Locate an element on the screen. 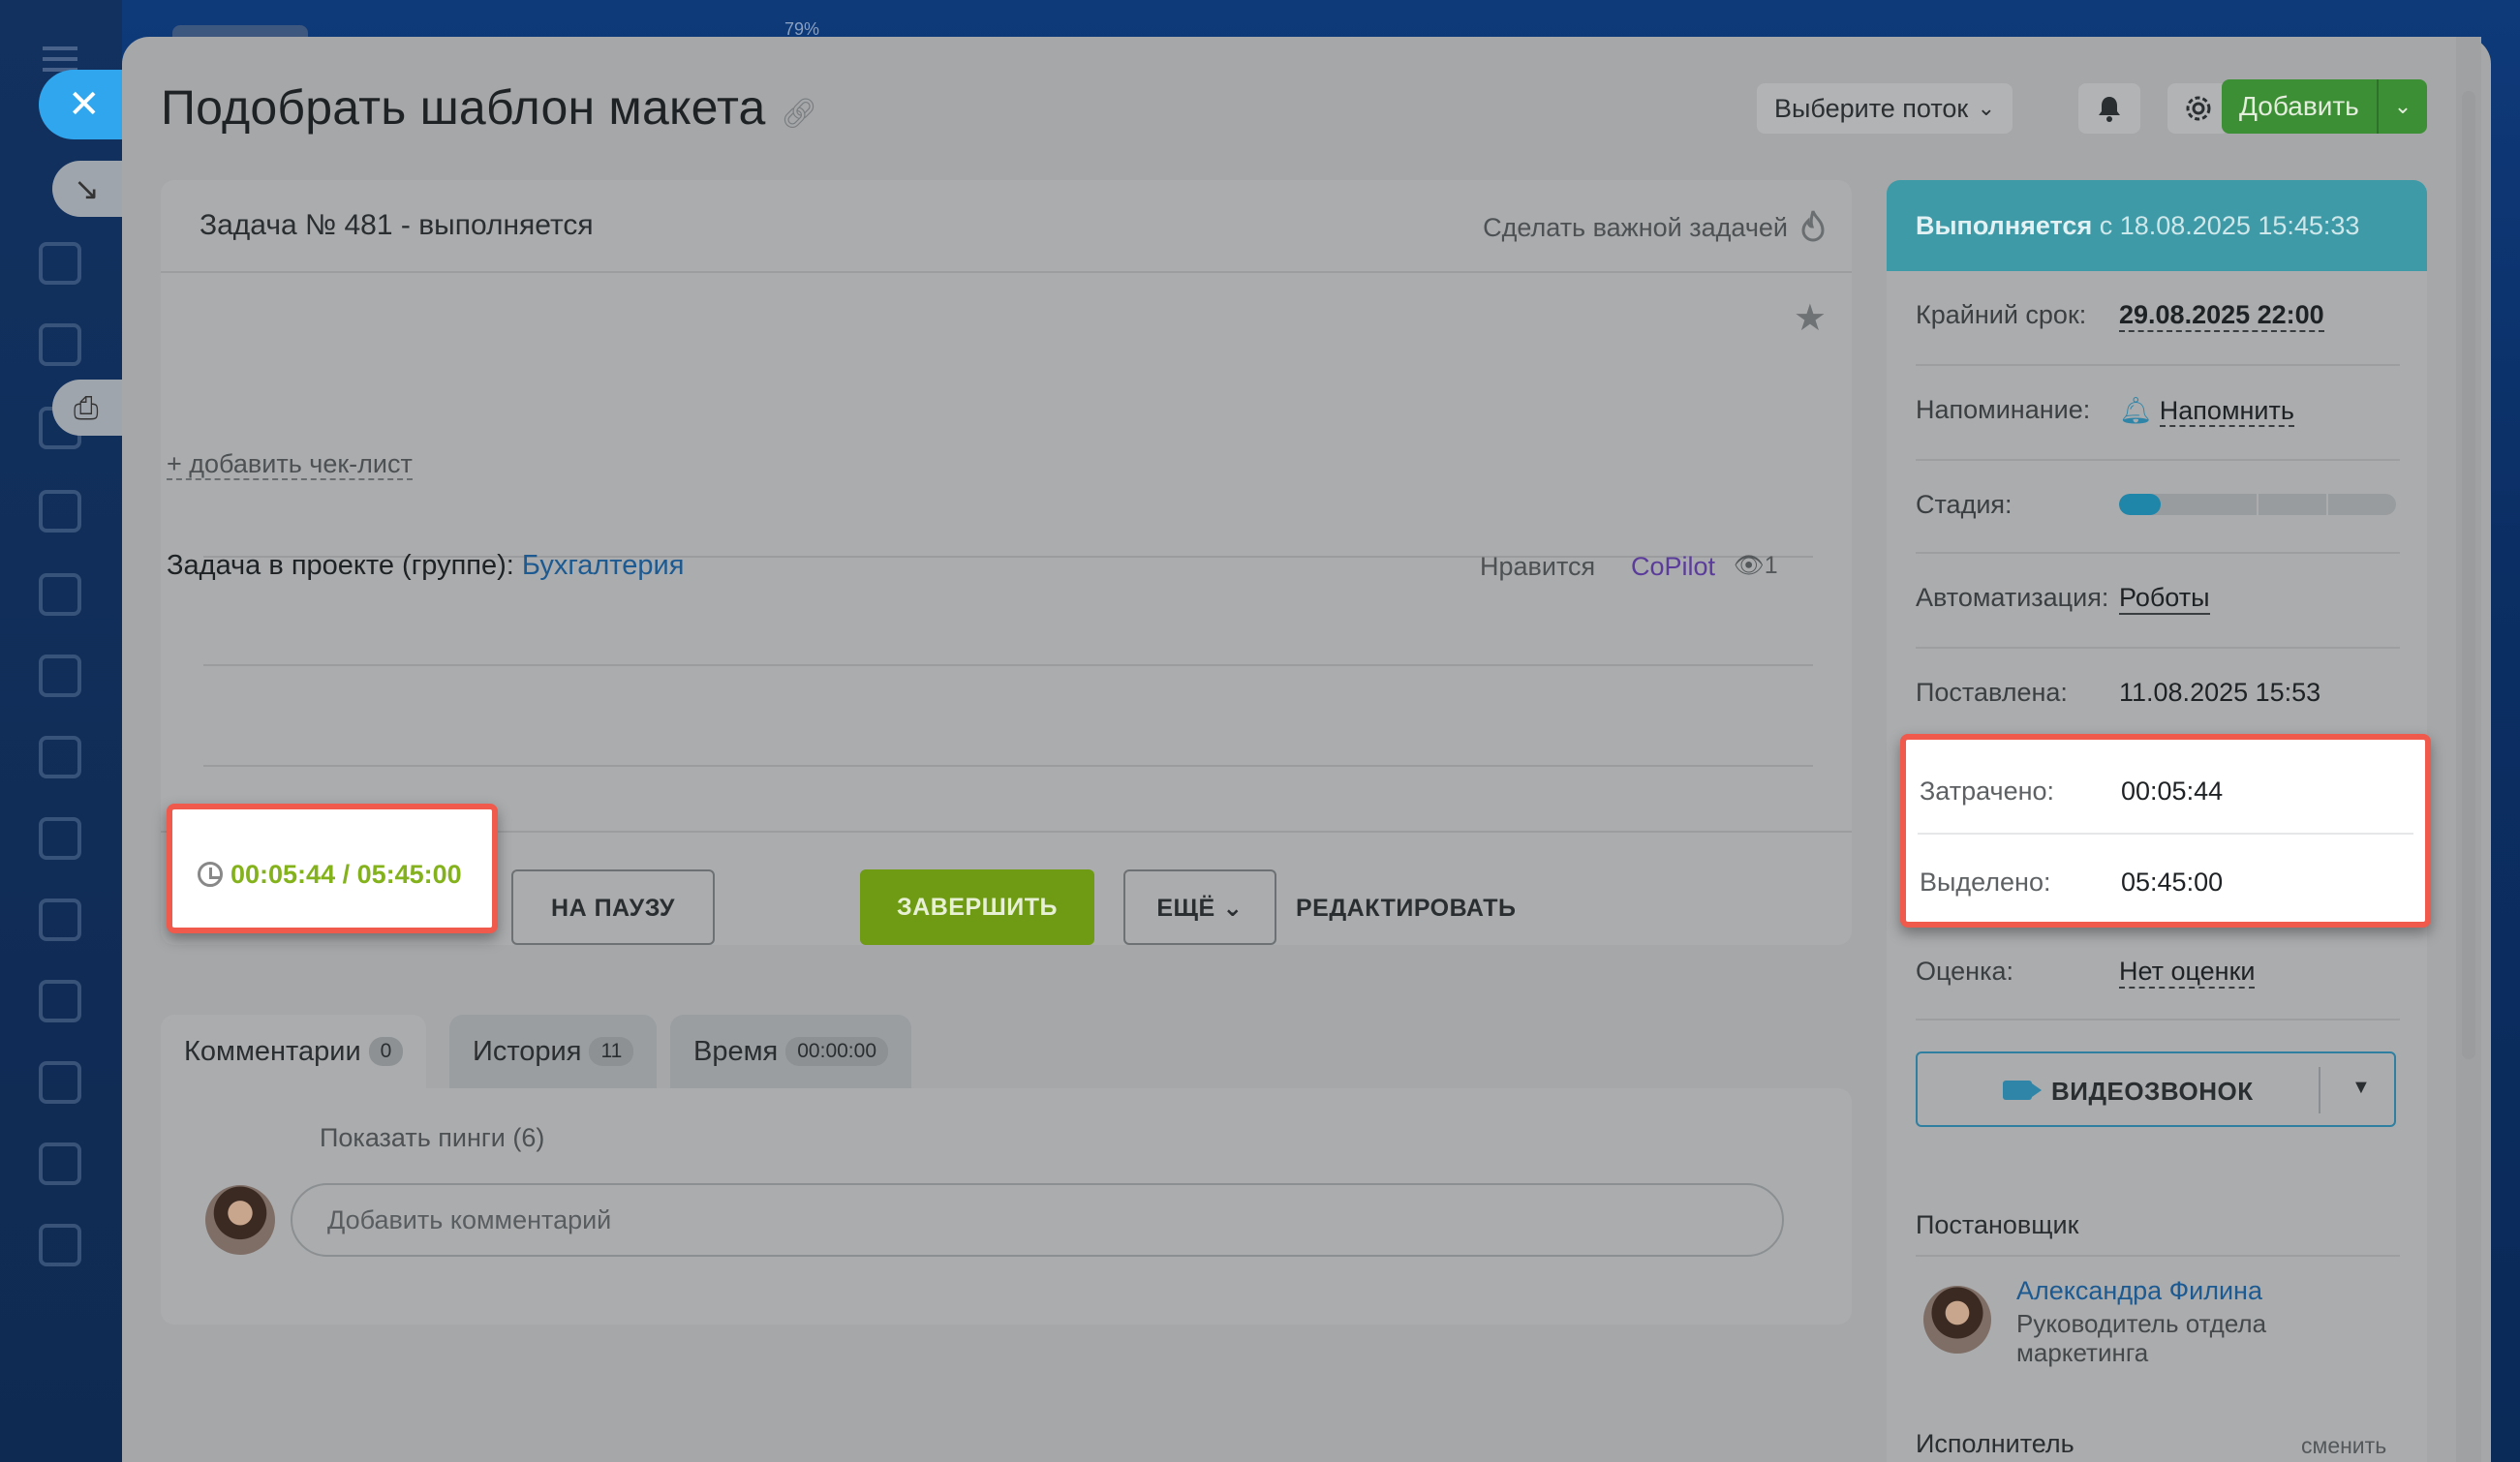 The width and height of the screenshot is (2520, 1462). clock-icon is located at coordinates (211, 874).